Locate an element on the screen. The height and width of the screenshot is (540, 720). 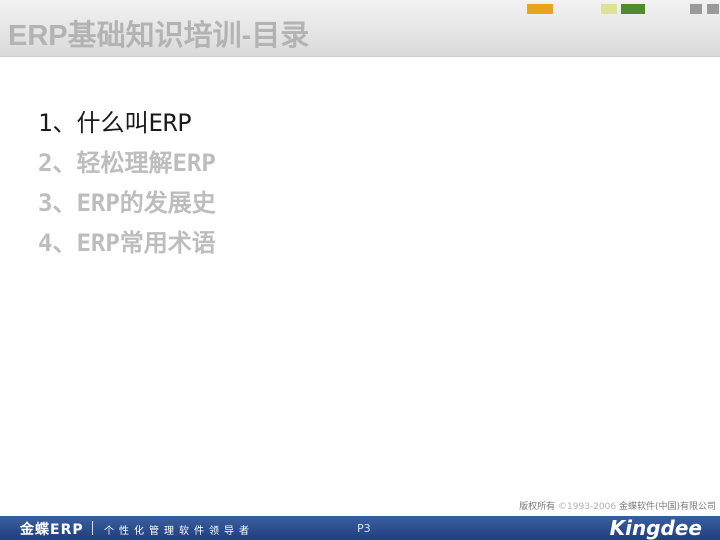
toc-item-2: 2、轻松理解ERP is located at coordinates (127, 163).